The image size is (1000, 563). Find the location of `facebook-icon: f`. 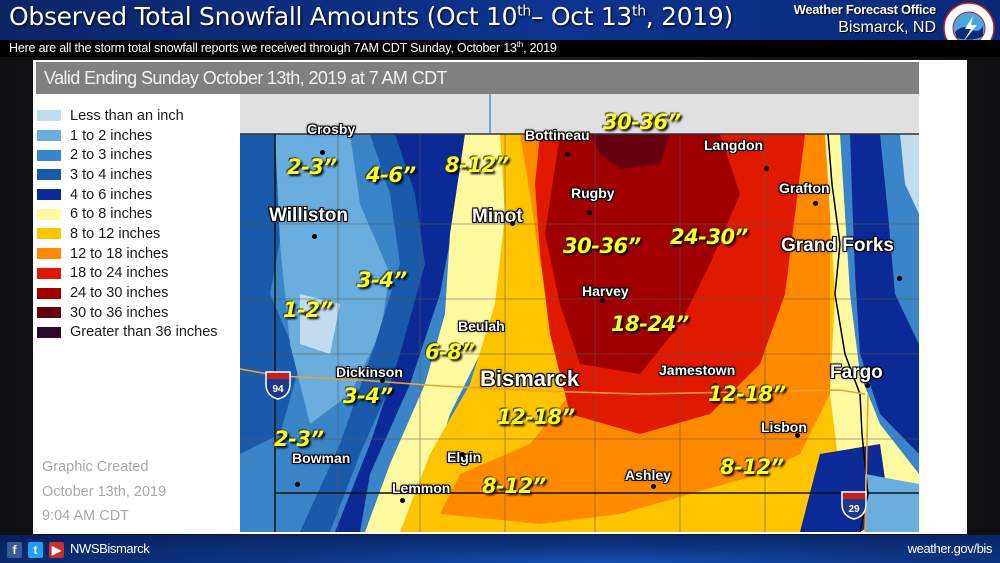

facebook-icon: f is located at coordinates (14, 550).